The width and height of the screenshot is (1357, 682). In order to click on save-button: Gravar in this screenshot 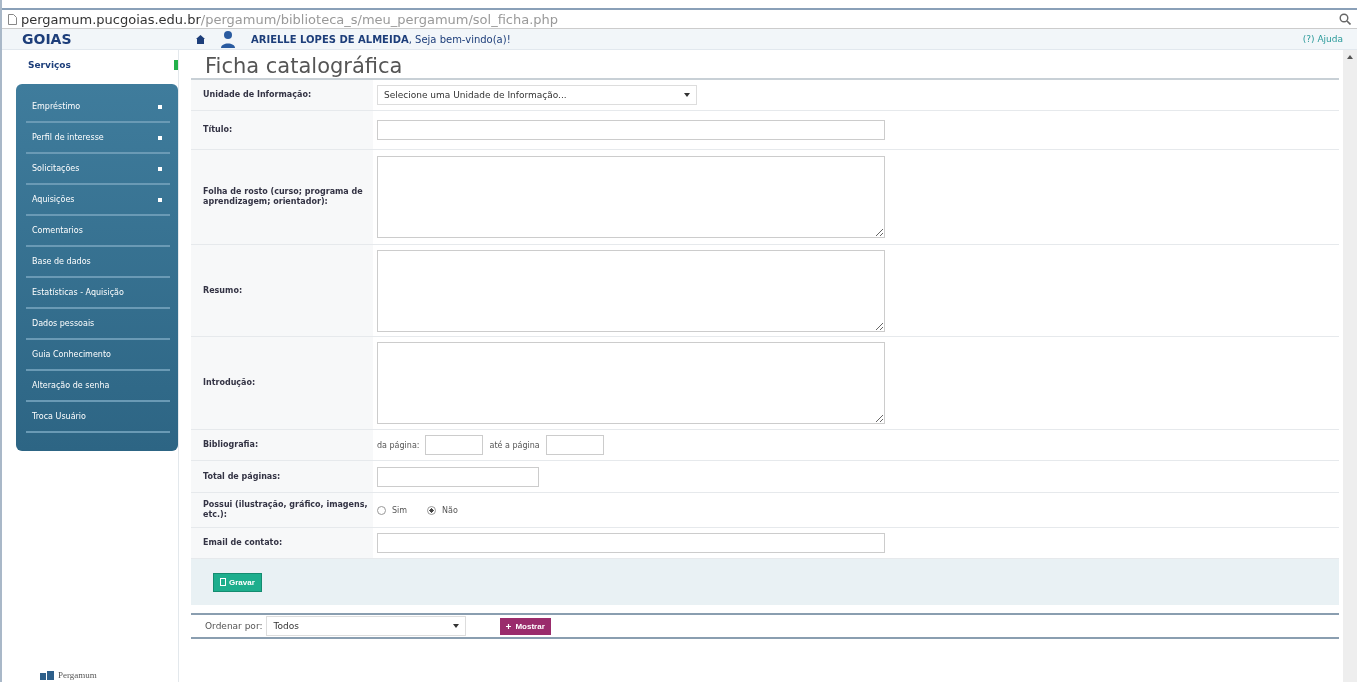, I will do `click(237, 582)`.